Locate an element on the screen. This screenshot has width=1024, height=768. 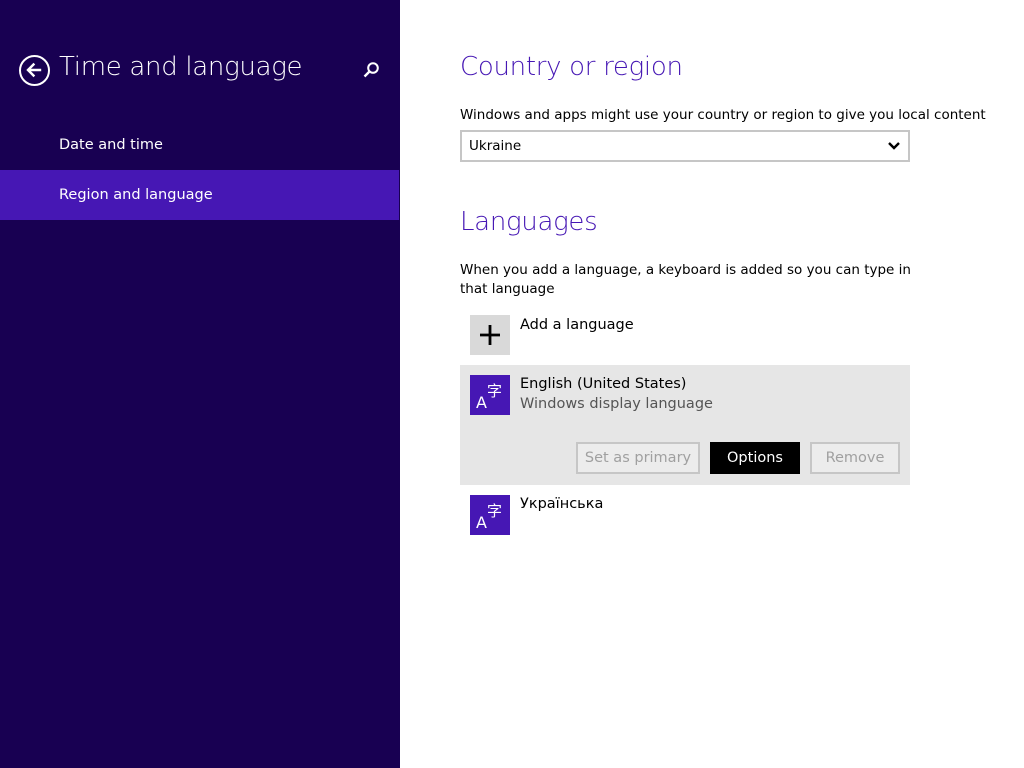
back-button is located at coordinates (34, 70).